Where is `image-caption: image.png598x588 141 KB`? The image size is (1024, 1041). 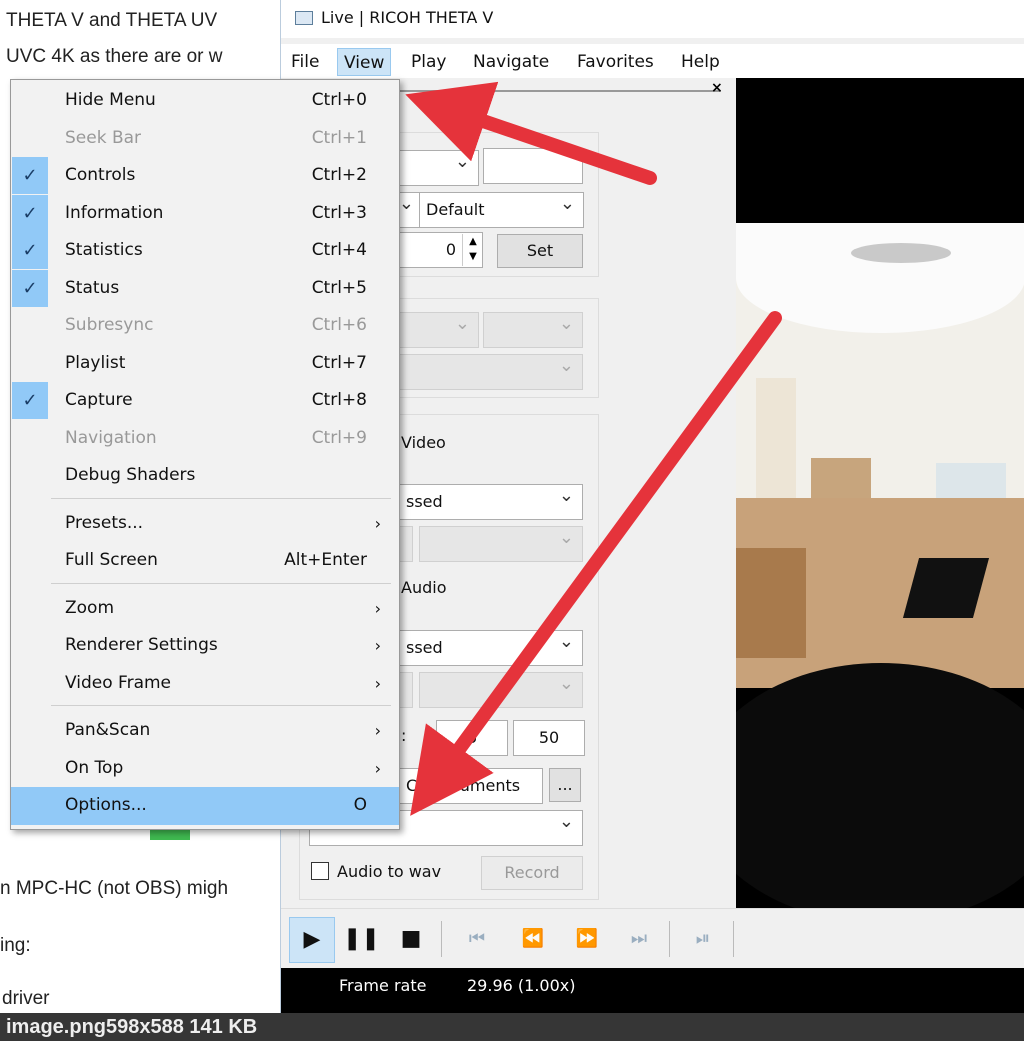
image-caption: image.png598x588 141 KB is located at coordinates (512, 1027).